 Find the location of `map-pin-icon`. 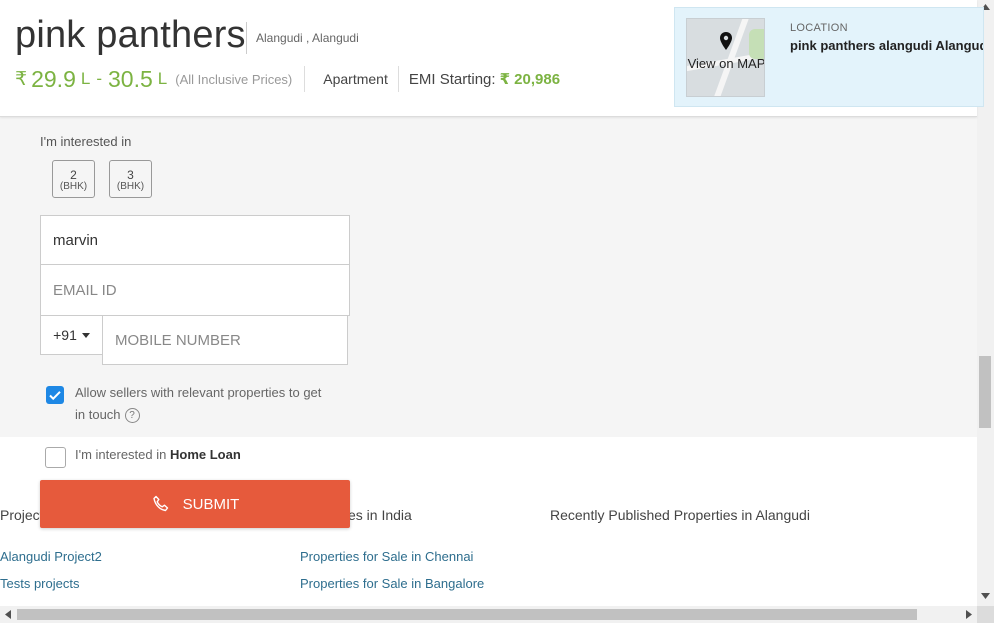

map-pin-icon is located at coordinates (726, 41).